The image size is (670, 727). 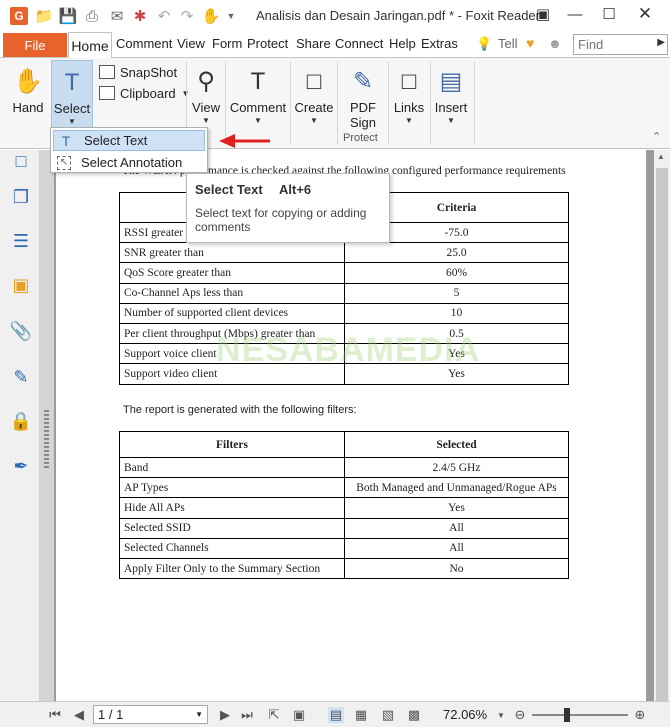 I want to click on open-folder-icon: 📁, so click(x=44, y=16).